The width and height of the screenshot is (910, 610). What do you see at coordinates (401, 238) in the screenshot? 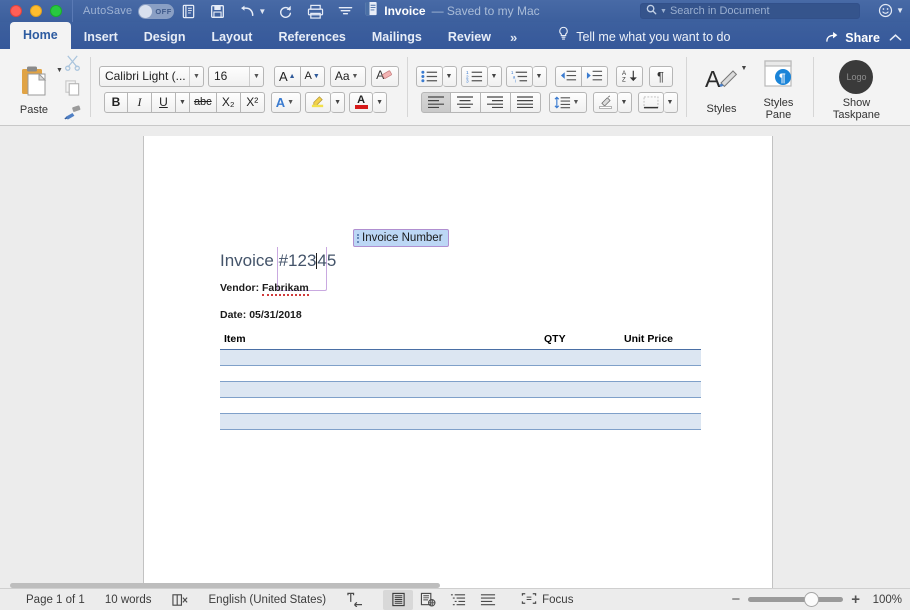
I see `content-control-tag: Invoice Number` at bounding box center [401, 238].